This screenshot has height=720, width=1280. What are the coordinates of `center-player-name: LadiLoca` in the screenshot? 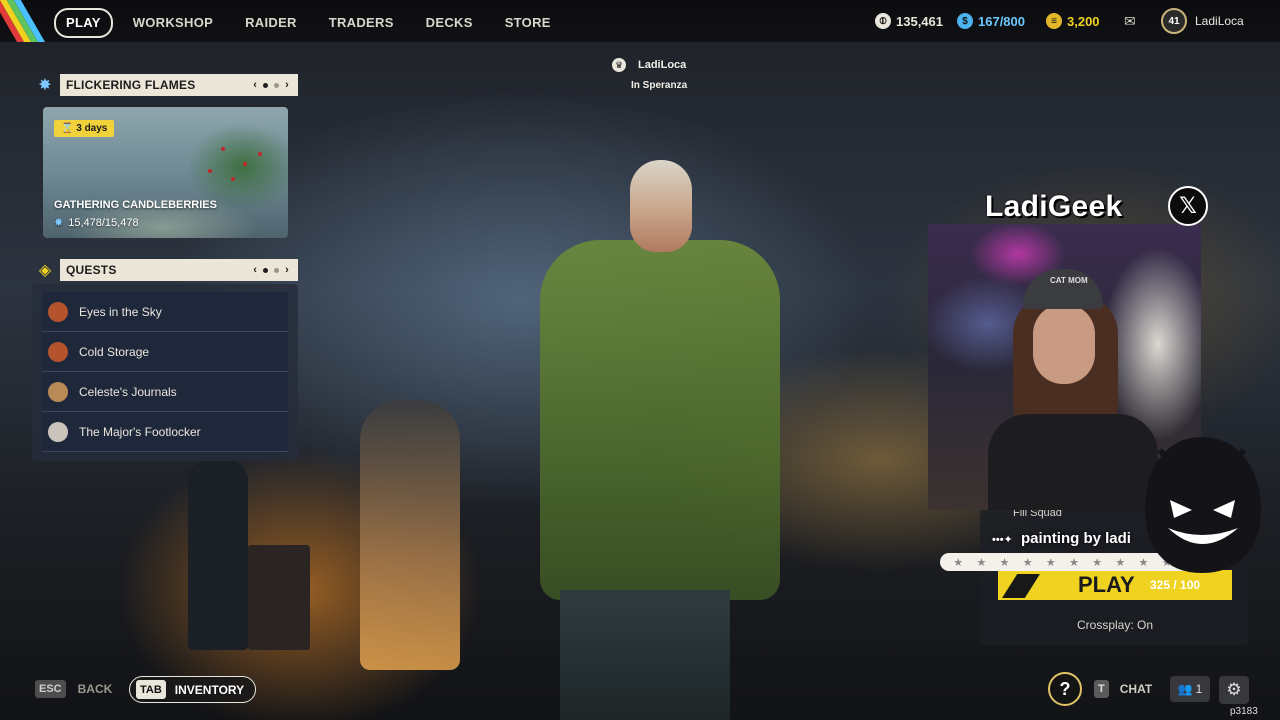 It's located at (662, 65).